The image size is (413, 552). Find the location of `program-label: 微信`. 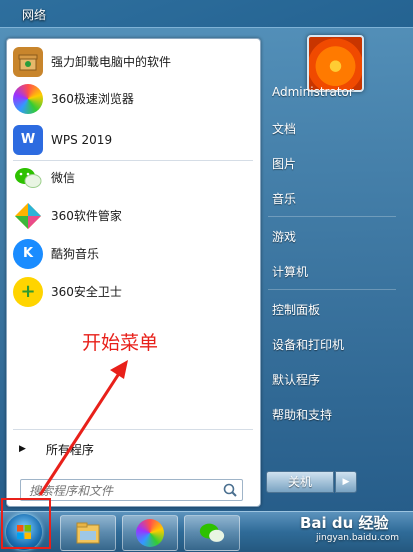

program-label: 微信 is located at coordinates (63, 178).